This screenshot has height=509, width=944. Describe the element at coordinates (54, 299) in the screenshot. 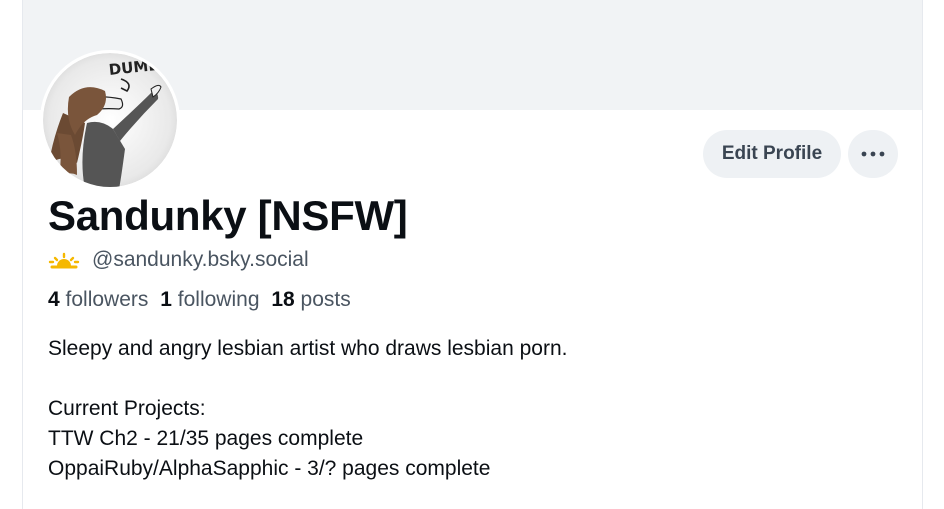

I see `followers-count: 4` at that location.